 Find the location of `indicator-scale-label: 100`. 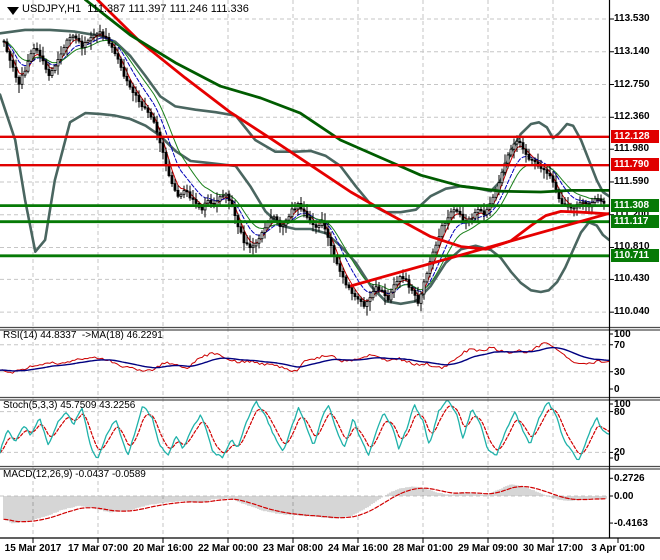

indicator-scale-label: 100 is located at coordinates (622, 334).